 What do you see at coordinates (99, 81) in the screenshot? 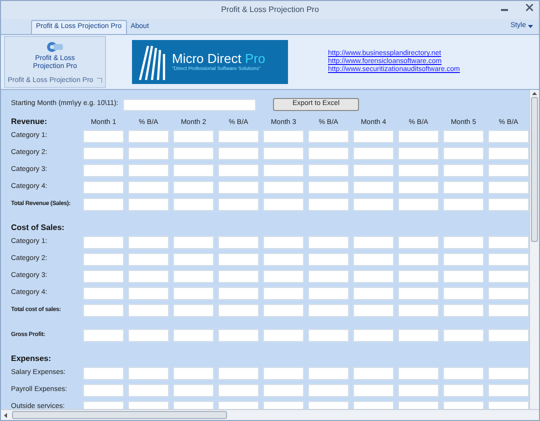
I see `dialog-launcher-icon` at bounding box center [99, 81].